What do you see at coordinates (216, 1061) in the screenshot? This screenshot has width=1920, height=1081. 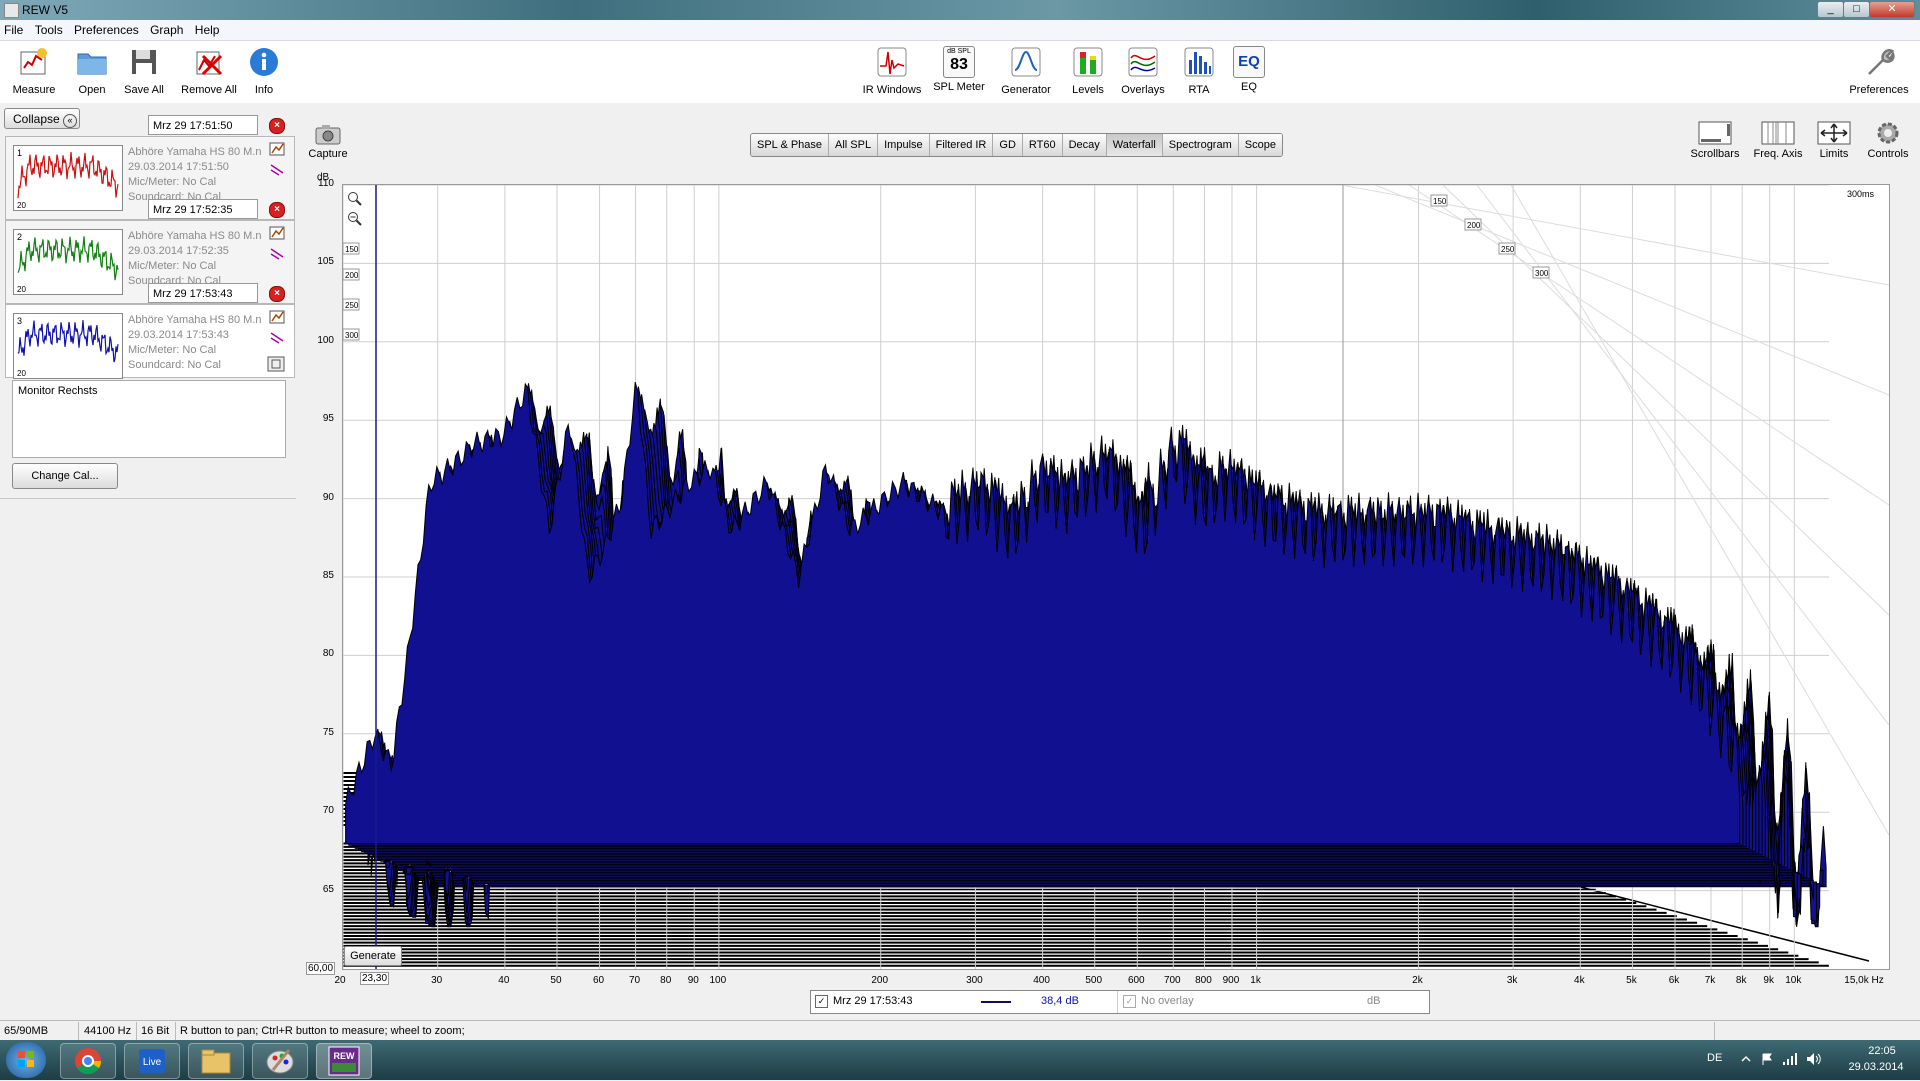 I see `taskbar-explorer` at bounding box center [216, 1061].